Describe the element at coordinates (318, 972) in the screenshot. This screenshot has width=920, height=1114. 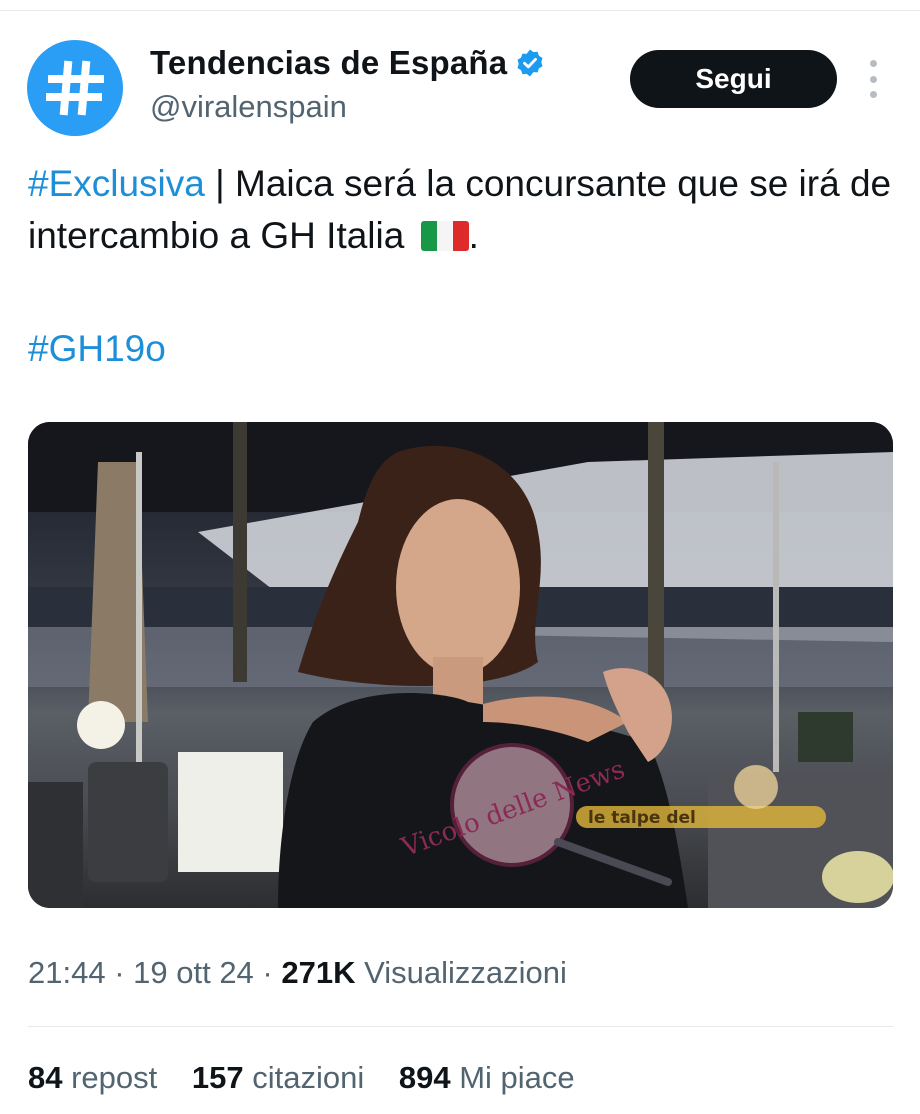
I see `views-count: 271K` at that location.